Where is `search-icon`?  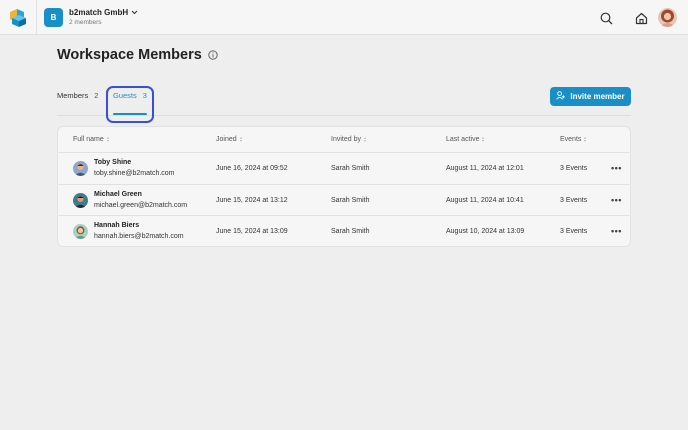 search-icon is located at coordinates (606, 18).